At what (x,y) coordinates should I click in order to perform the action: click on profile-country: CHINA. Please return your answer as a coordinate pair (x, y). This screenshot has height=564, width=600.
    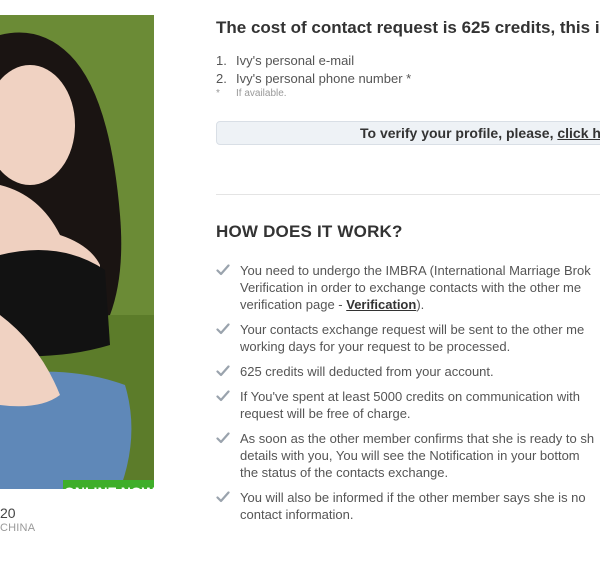
    Looking at the image, I should click on (18, 528).